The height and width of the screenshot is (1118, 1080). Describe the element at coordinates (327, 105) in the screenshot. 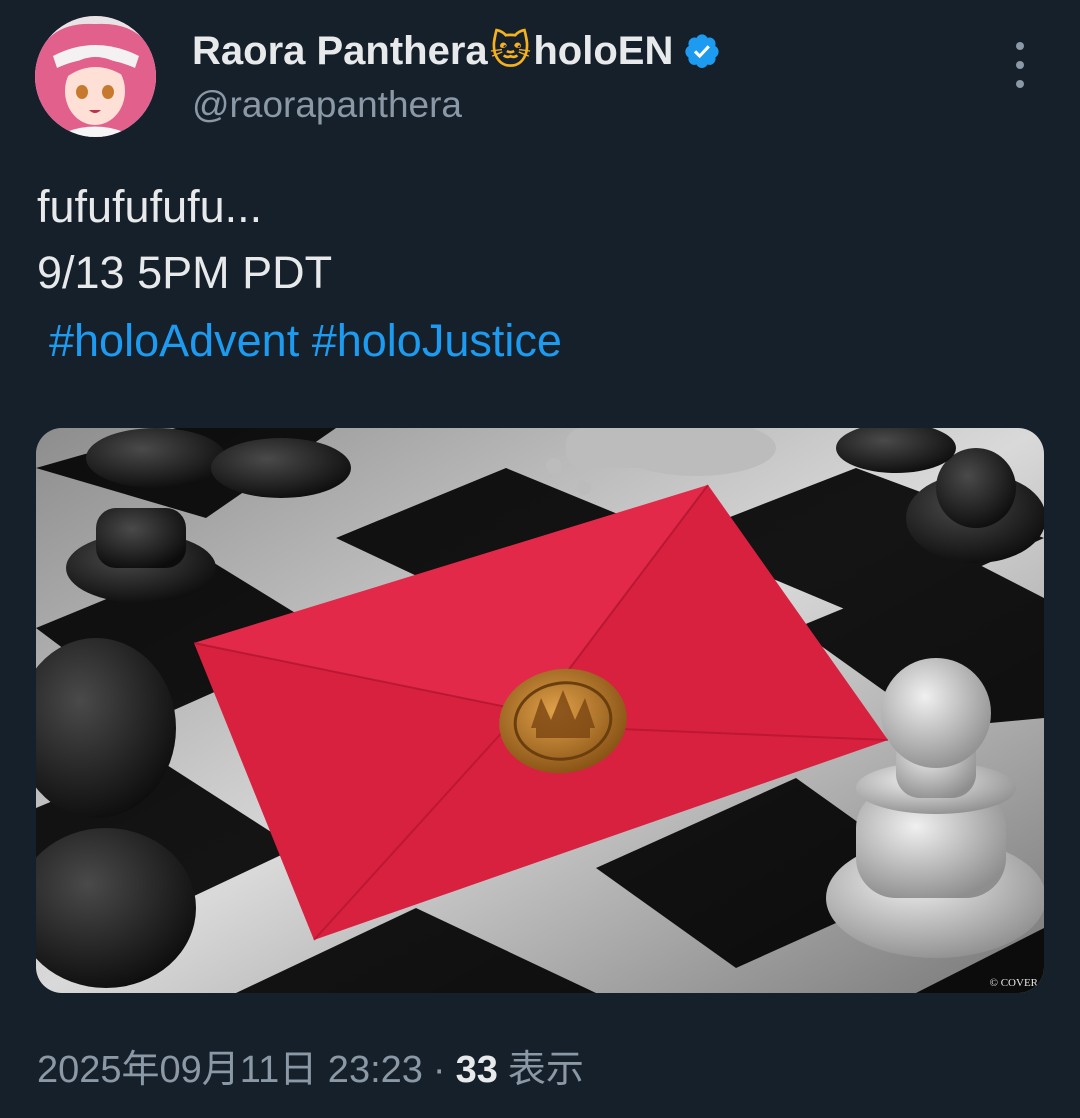

I see `author-handle: @raorapanthera` at that location.